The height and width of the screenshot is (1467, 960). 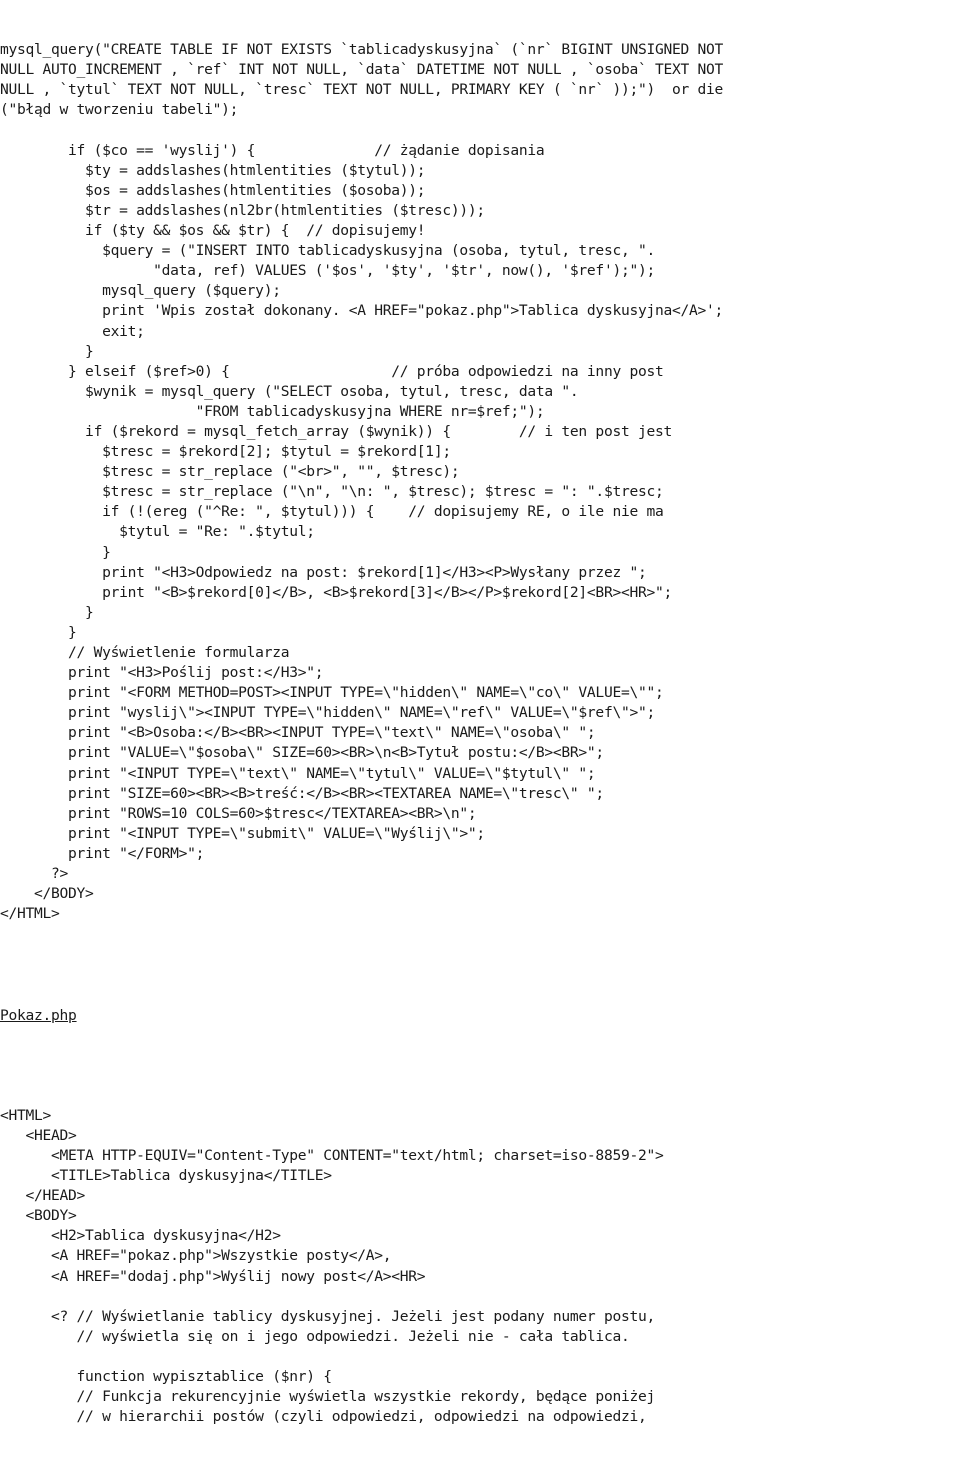 What do you see at coordinates (480, 985) in the screenshot?
I see `block-spacer-top` at bounding box center [480, 985].